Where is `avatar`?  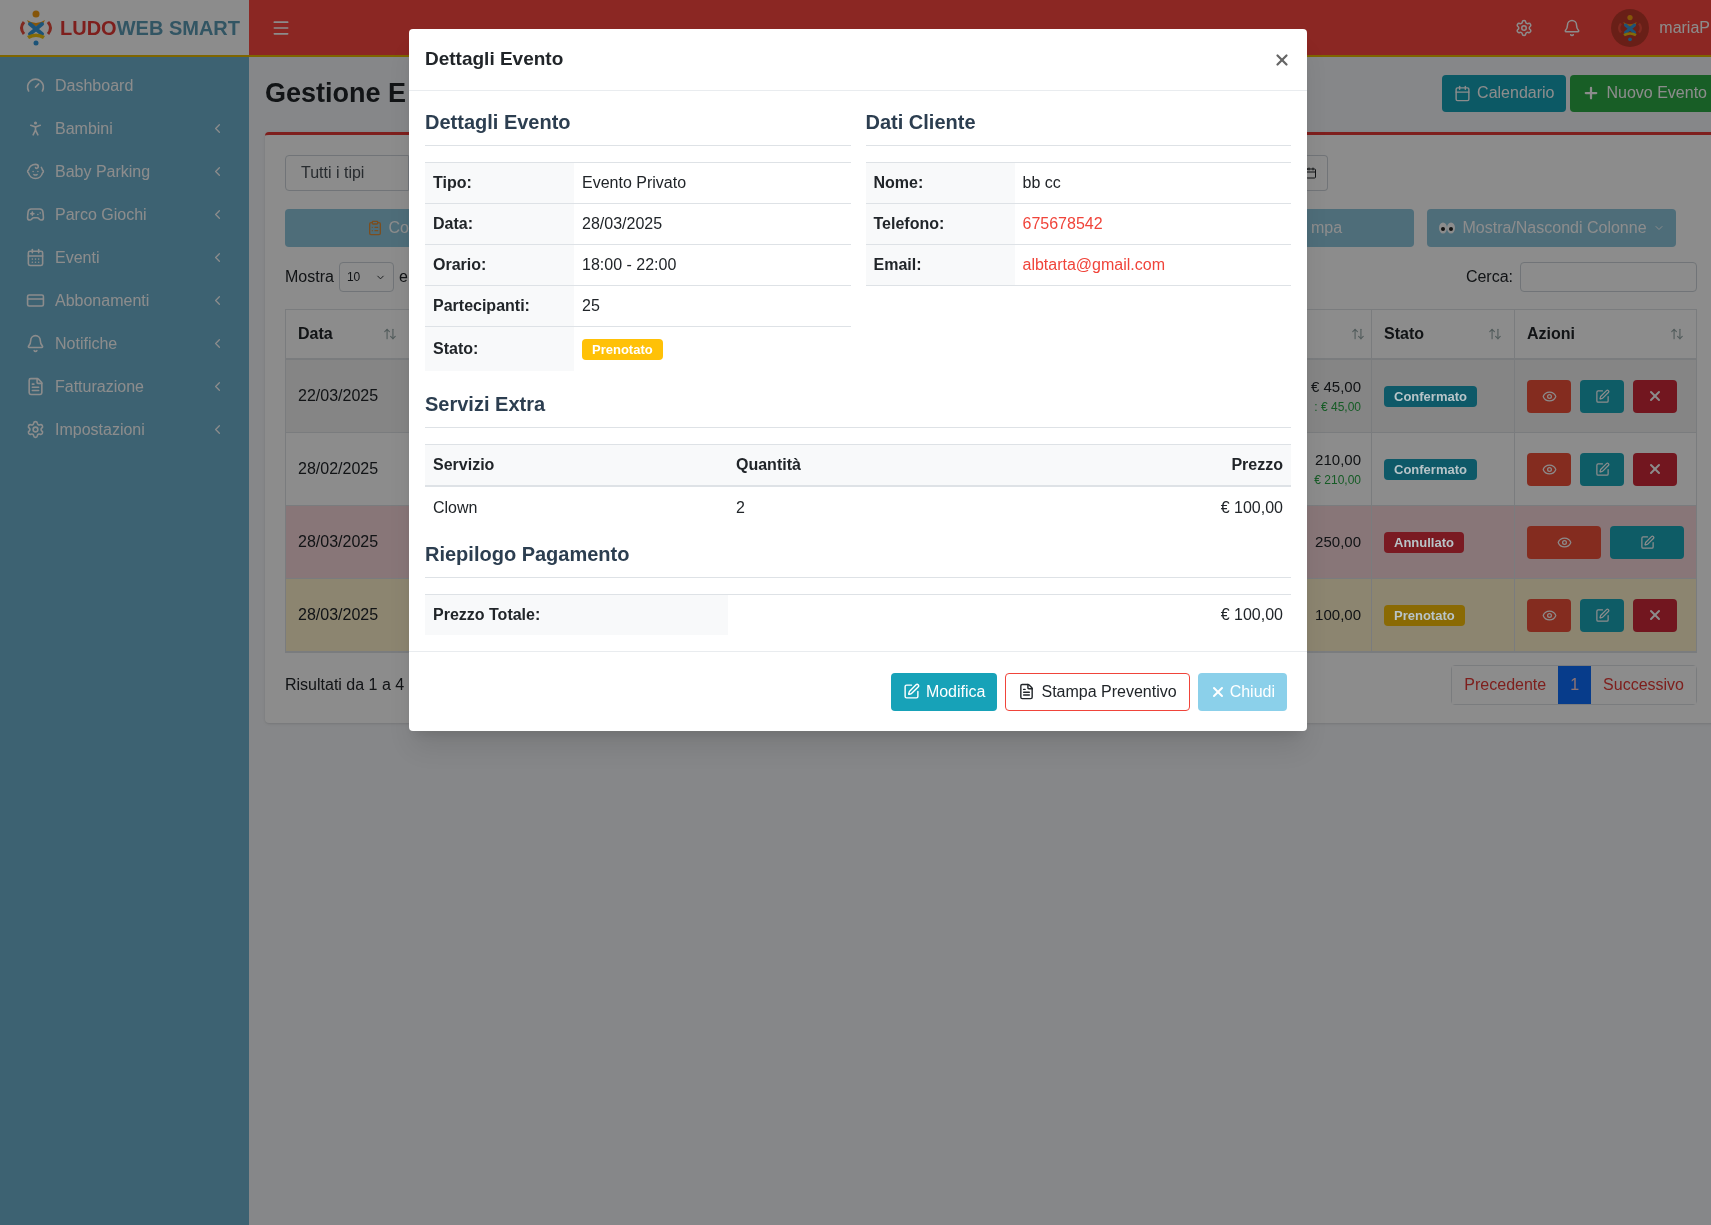 avatar is located at coordinates (1630, 27).